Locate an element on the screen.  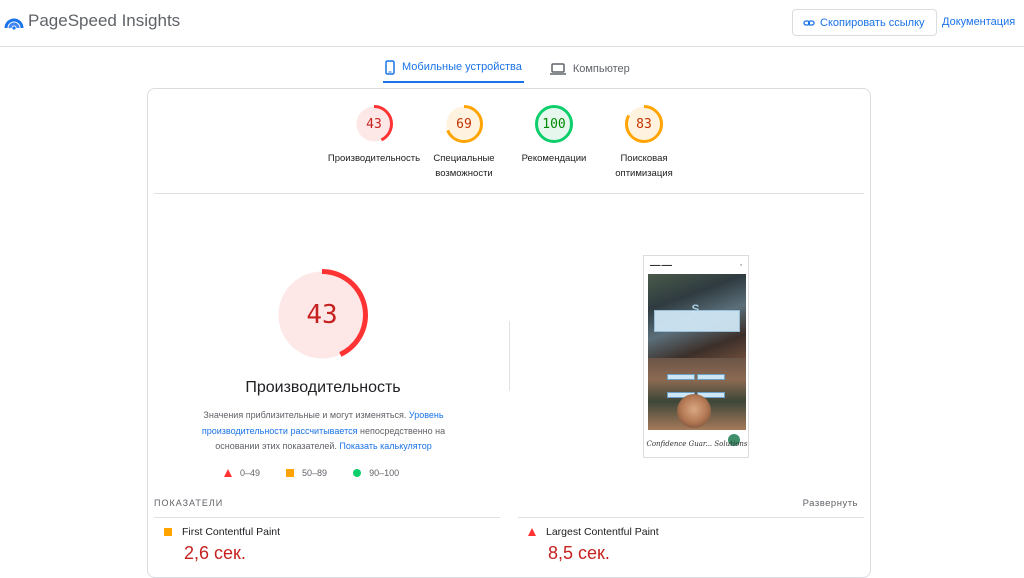
docs-link: Документация is located at coordinates (978, 22).